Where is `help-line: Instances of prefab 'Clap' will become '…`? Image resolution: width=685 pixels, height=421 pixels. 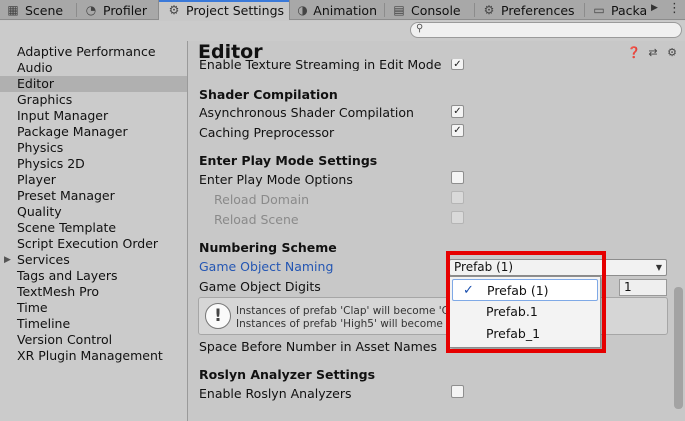 help-line: Instances of prefab 'Clap' will become '… is located at coordinates (350, 311).